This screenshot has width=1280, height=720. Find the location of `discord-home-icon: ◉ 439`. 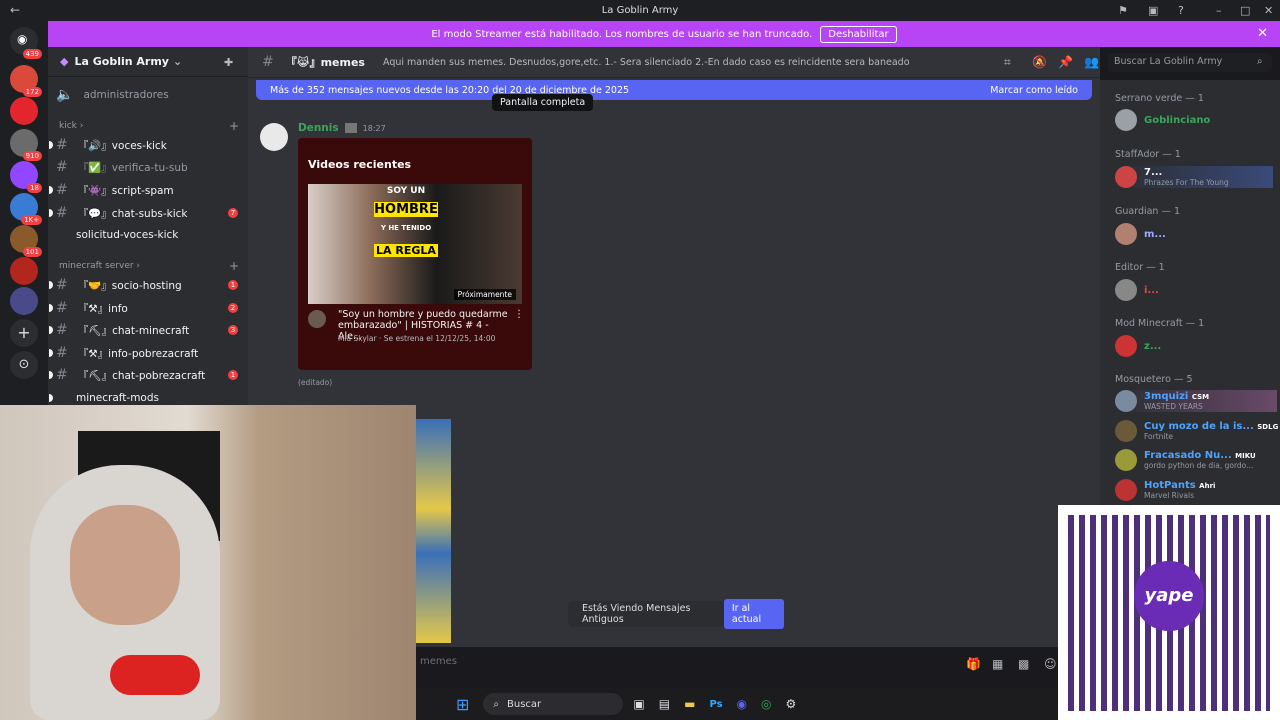

discord-home-icon: ◉ 439 is located at coordinates (26, 43).